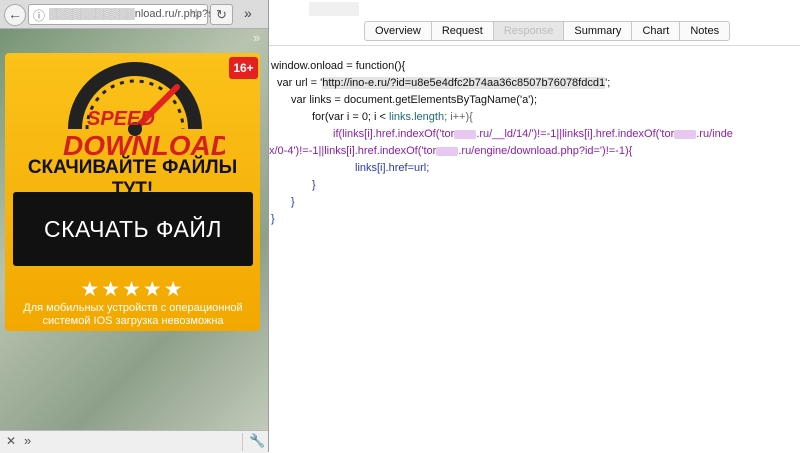  I want to click on logo-word-download: DOWNLOAD, so click(144, 144).